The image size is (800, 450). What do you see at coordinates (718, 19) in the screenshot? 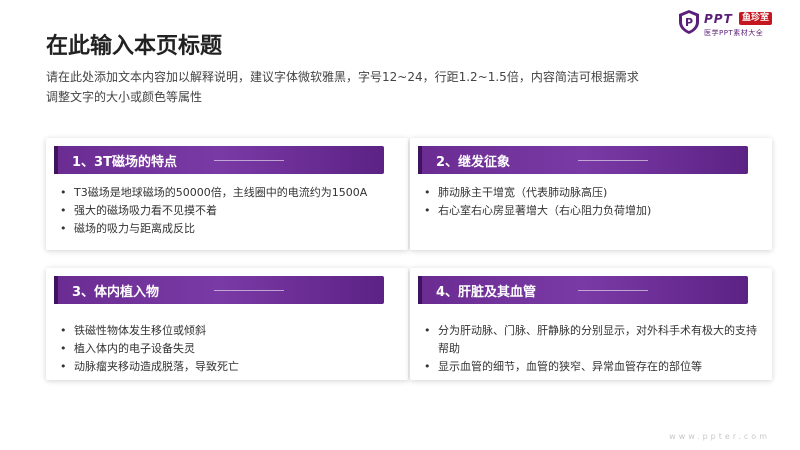
I see `logo-brand-text: PPT` at bounding box center [718, 19].